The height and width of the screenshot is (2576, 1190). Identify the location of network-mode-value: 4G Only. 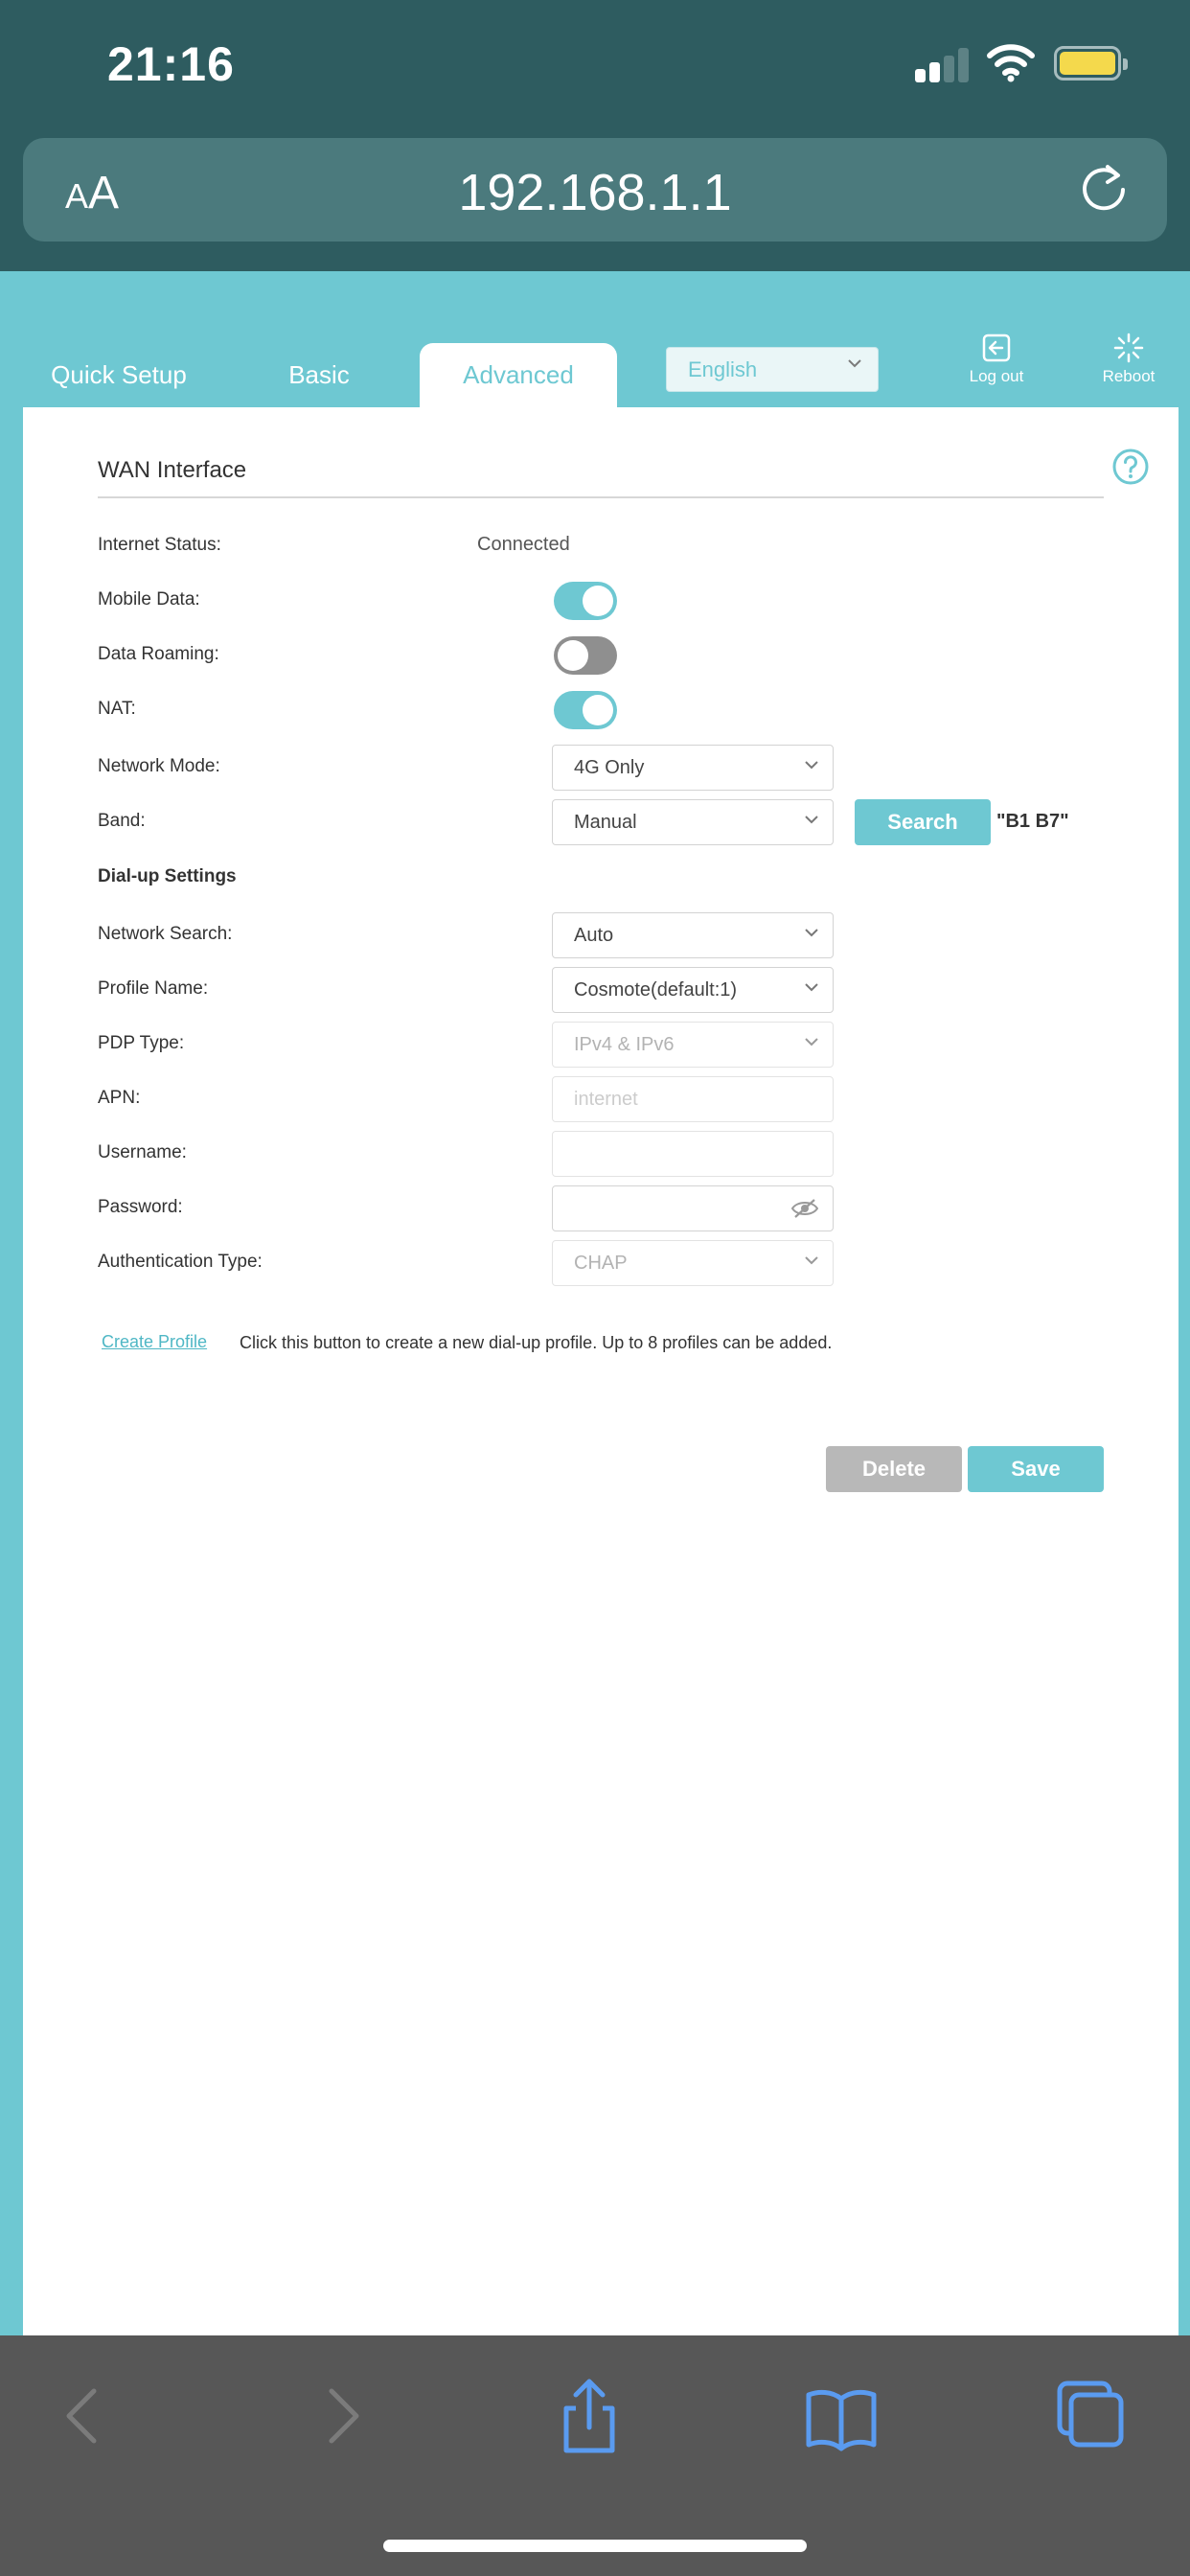
(609, 767).